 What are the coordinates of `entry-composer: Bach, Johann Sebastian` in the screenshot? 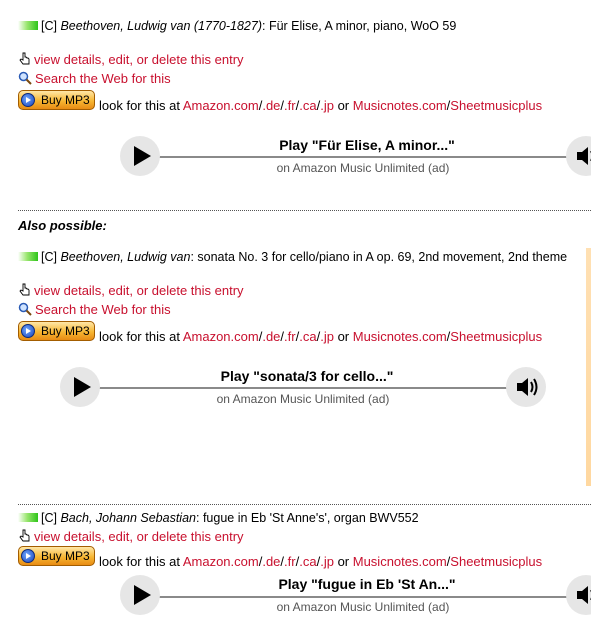 It's located at (128, 518).